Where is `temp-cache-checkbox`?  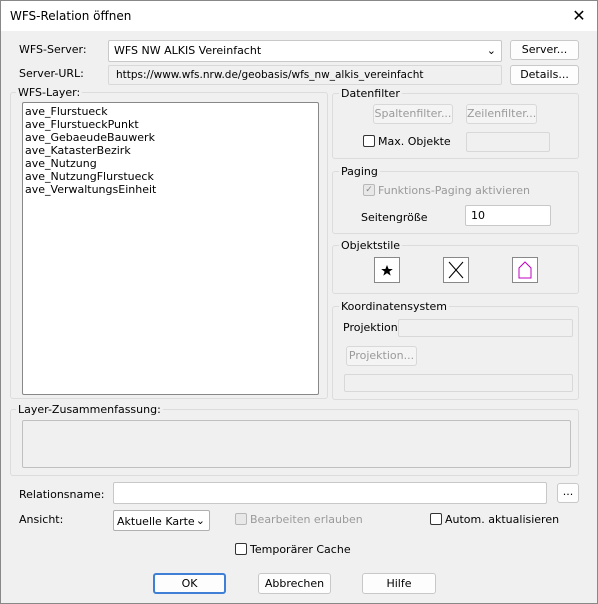 temp-cache-checkbox is located at coordinates (241, 549).